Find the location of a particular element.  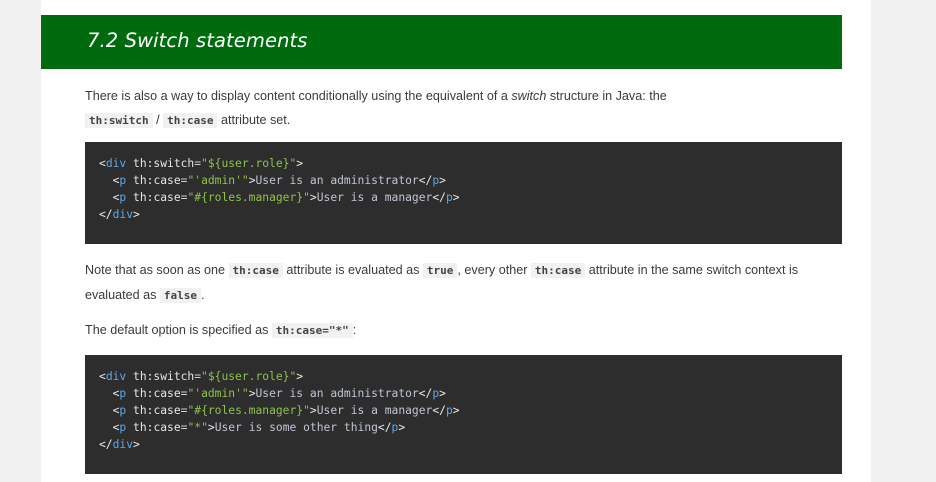

code-token-inner: User is some other thing is located at coordinates (296, 427).